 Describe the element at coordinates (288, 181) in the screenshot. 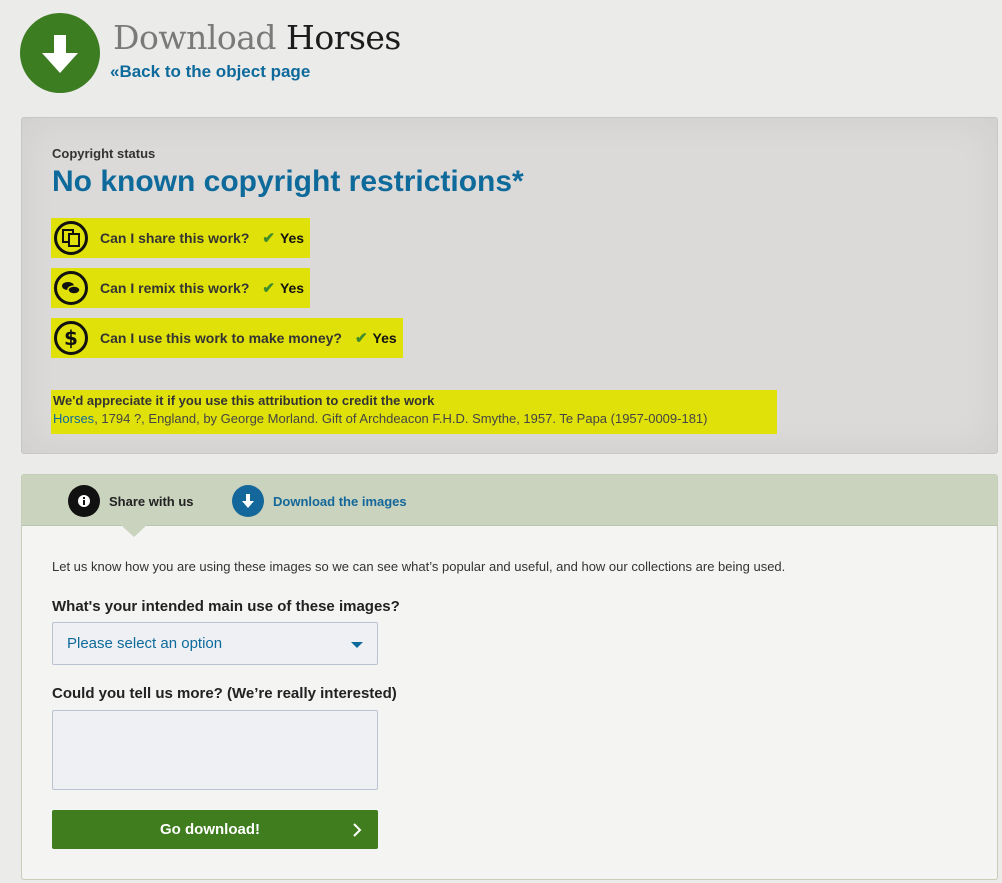

I see `copyright-status-heading: No known copyright restrictions*` at that location.